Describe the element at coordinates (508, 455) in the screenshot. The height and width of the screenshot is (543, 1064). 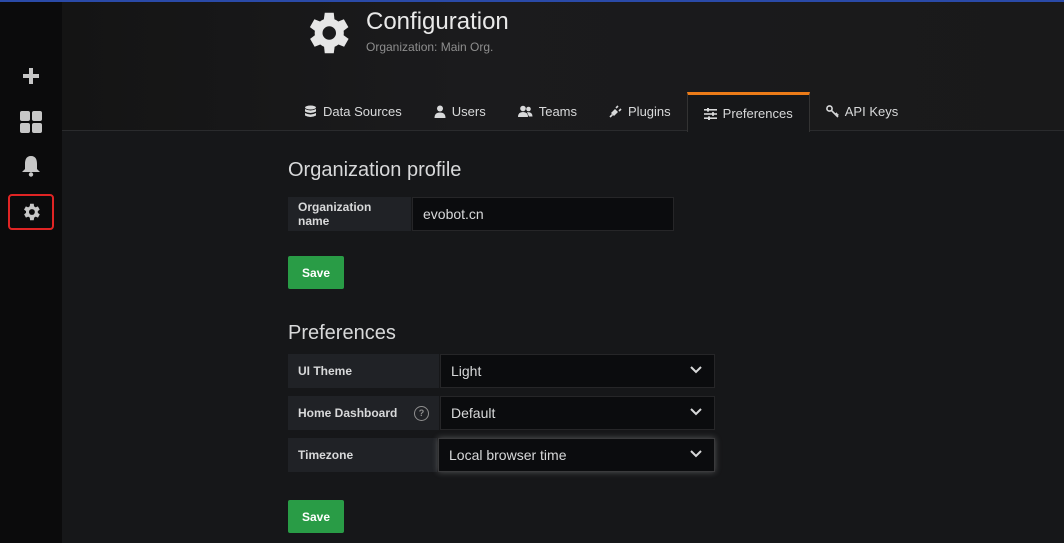
I see `timezone-value: Local browser time` at that location.